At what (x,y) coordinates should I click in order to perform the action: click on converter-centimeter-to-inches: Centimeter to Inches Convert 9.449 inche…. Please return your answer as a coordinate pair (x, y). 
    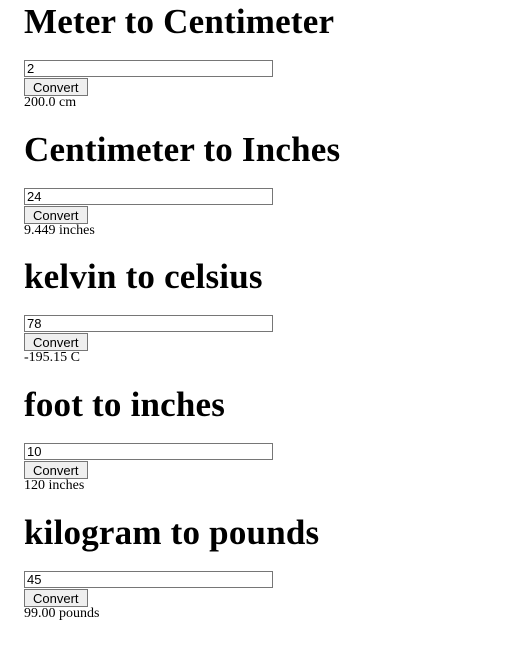
    Looking at the image, I should click on (264, 184).